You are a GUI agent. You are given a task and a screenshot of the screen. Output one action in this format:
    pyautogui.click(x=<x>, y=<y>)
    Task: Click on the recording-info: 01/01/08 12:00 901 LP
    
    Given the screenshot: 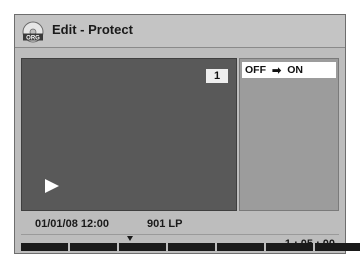 What is the action you would take?
    pyautogui.click(x=180, y=224)
    